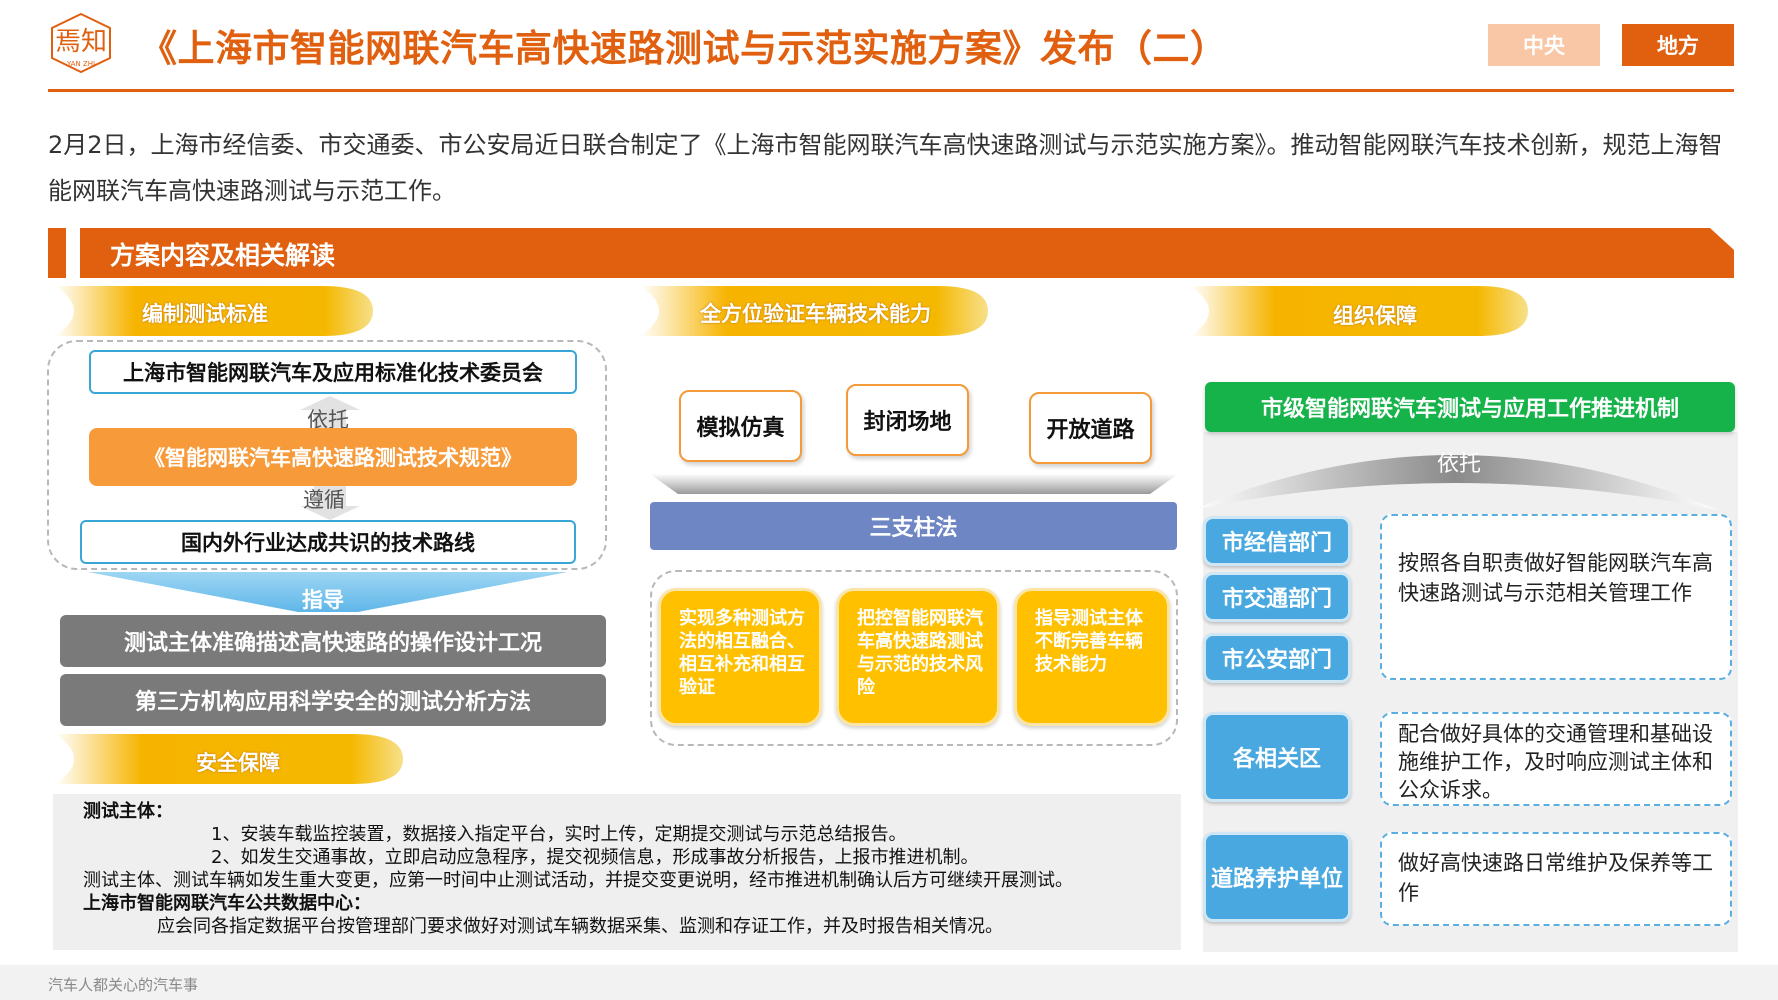 This screenshot has width=1778, height=1000. What do you see at coordinates (1277, 658) in the screenshot?
I see `dept-public-security: 市公安部门` at bounding box center [1277, 658].